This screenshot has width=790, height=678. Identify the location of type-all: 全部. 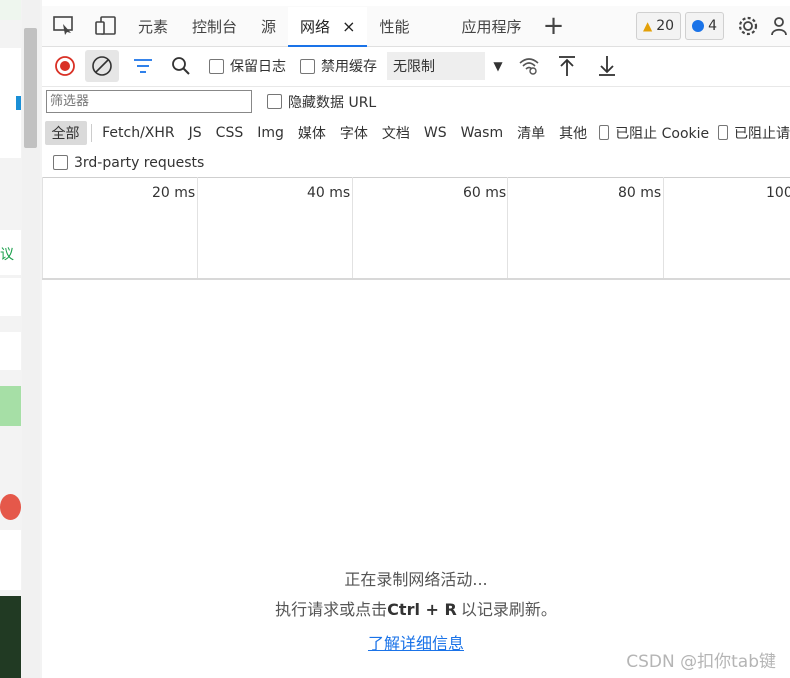
(65, 132).